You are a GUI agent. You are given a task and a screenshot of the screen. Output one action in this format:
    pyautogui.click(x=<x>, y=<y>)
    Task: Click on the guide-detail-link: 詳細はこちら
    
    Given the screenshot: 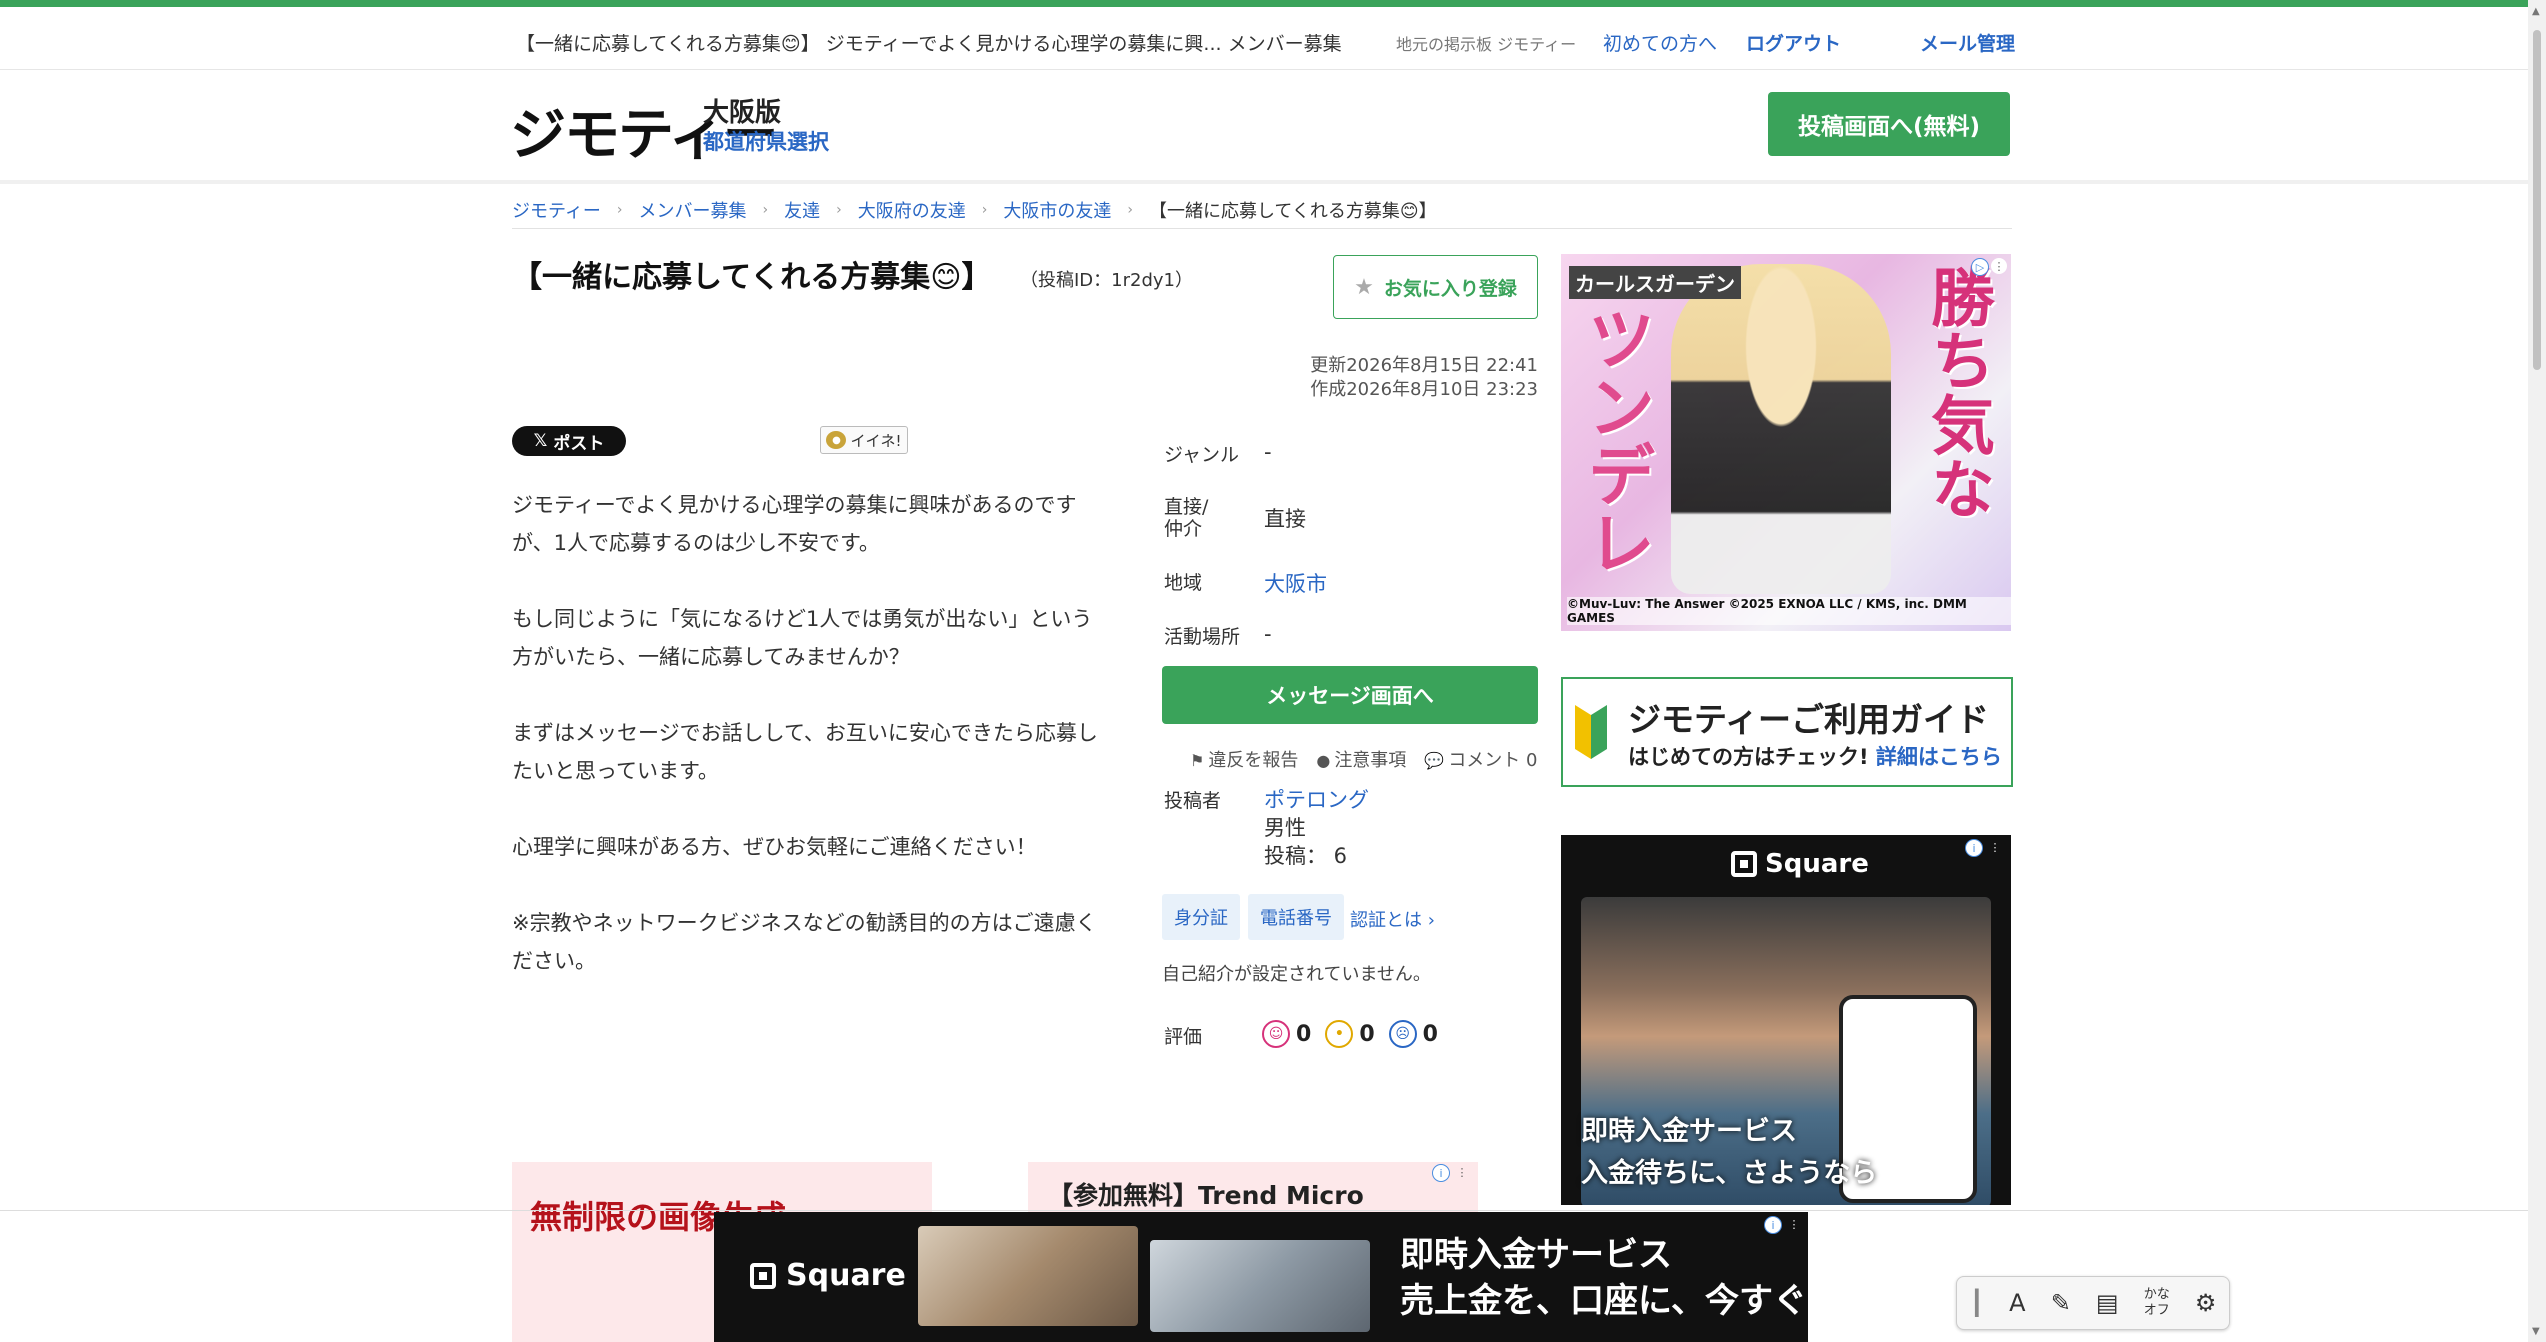 What is the action you would take?
    pyautogui.click(x=1939, y=757)
    